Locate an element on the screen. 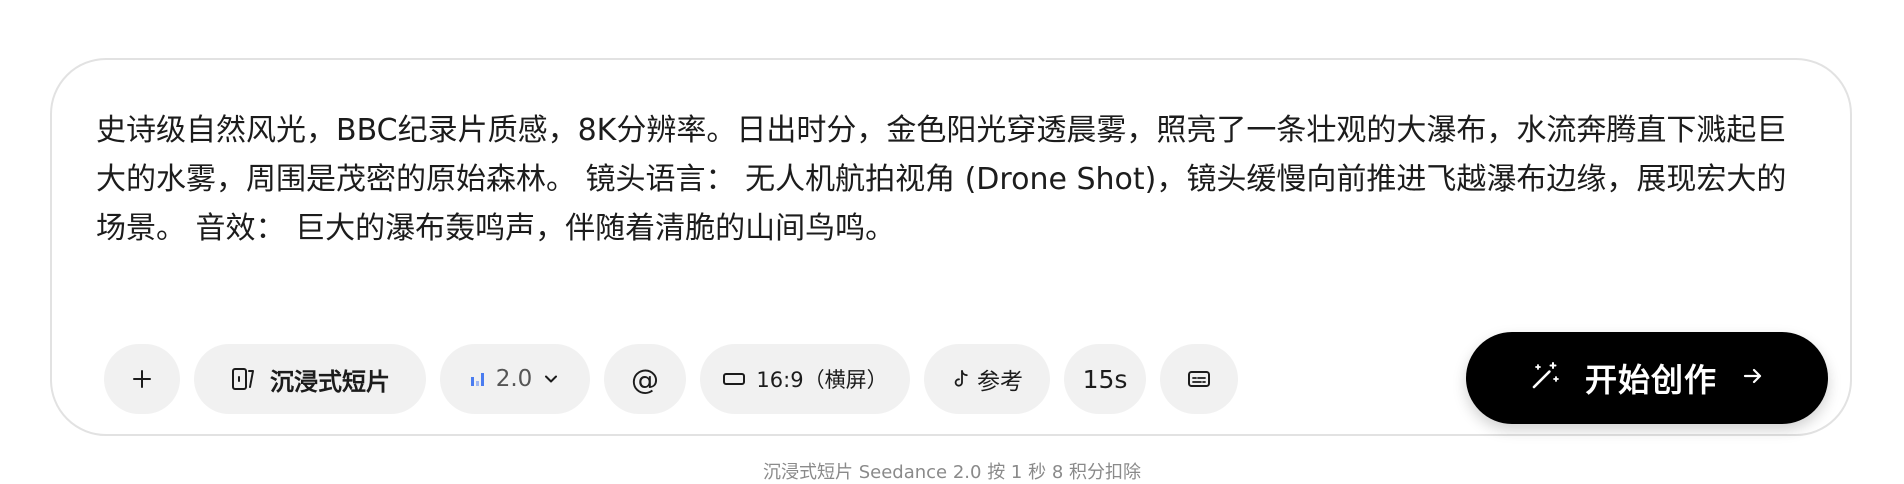 The height and width of the screenshot is (484, 1904). model-version: 2.0 is located at coordinates (514, 379).